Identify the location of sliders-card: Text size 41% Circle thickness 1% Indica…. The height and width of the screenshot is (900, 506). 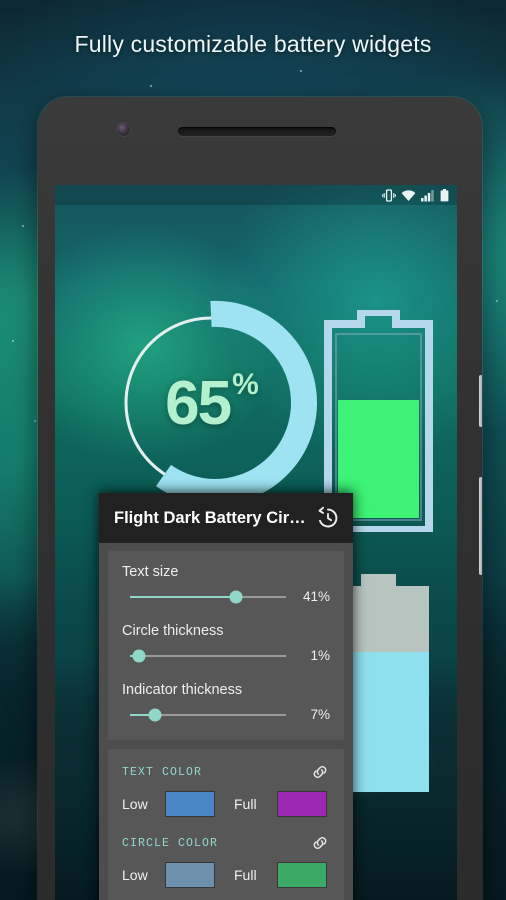
(226, 645).